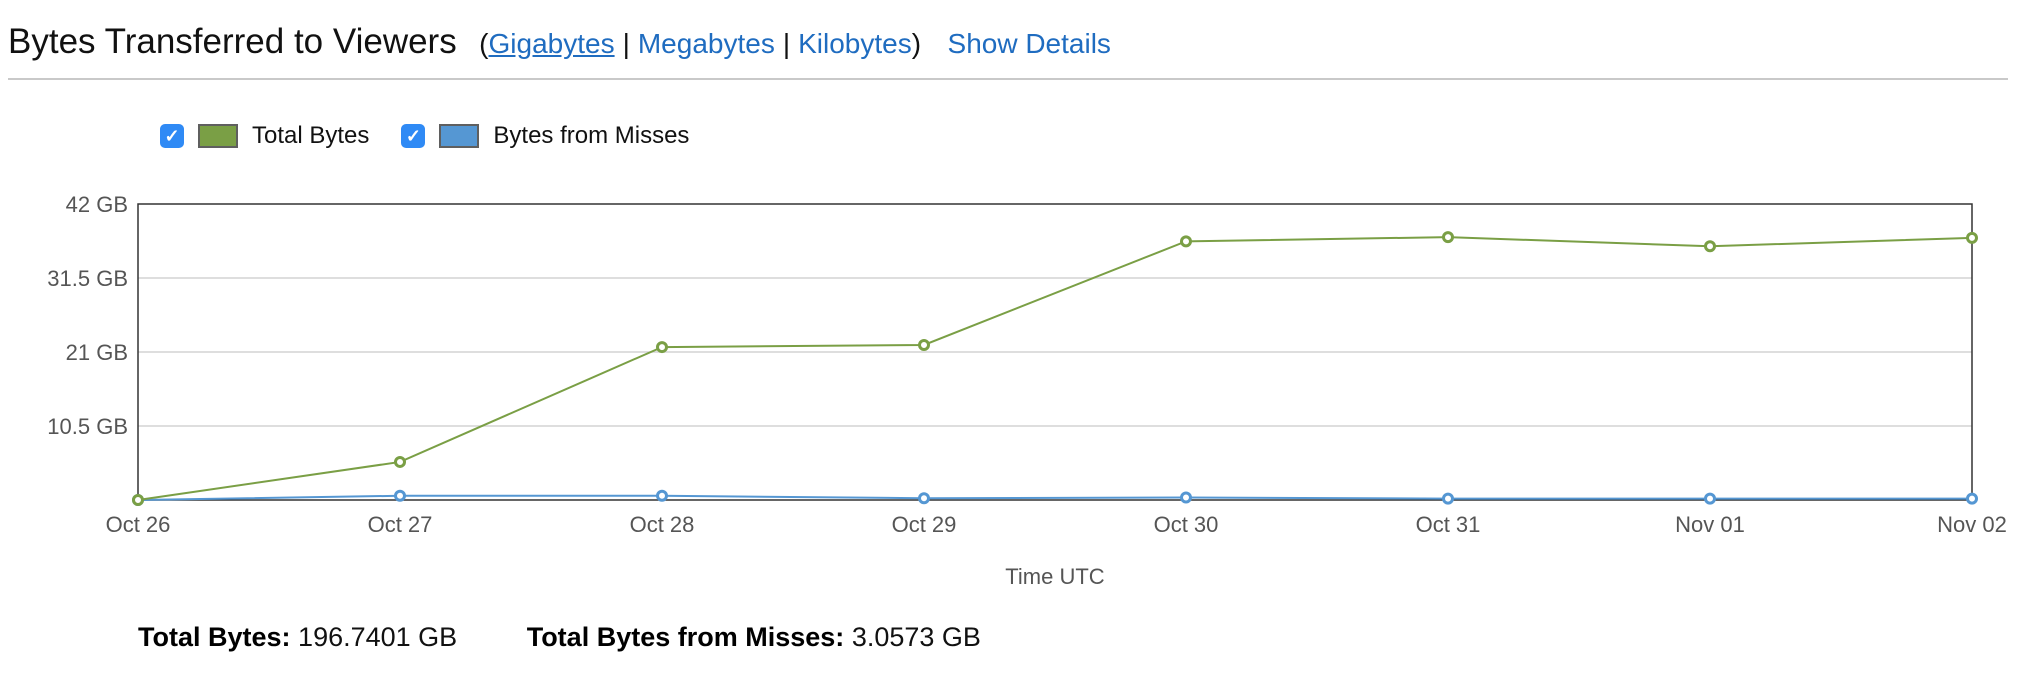 The width and height of the screenshot is (2018, 674). What do you see at coordinates (662, 524) in the screenshot?
I see `x-tick-label: Oct 28` at bounding box center [662, 524].